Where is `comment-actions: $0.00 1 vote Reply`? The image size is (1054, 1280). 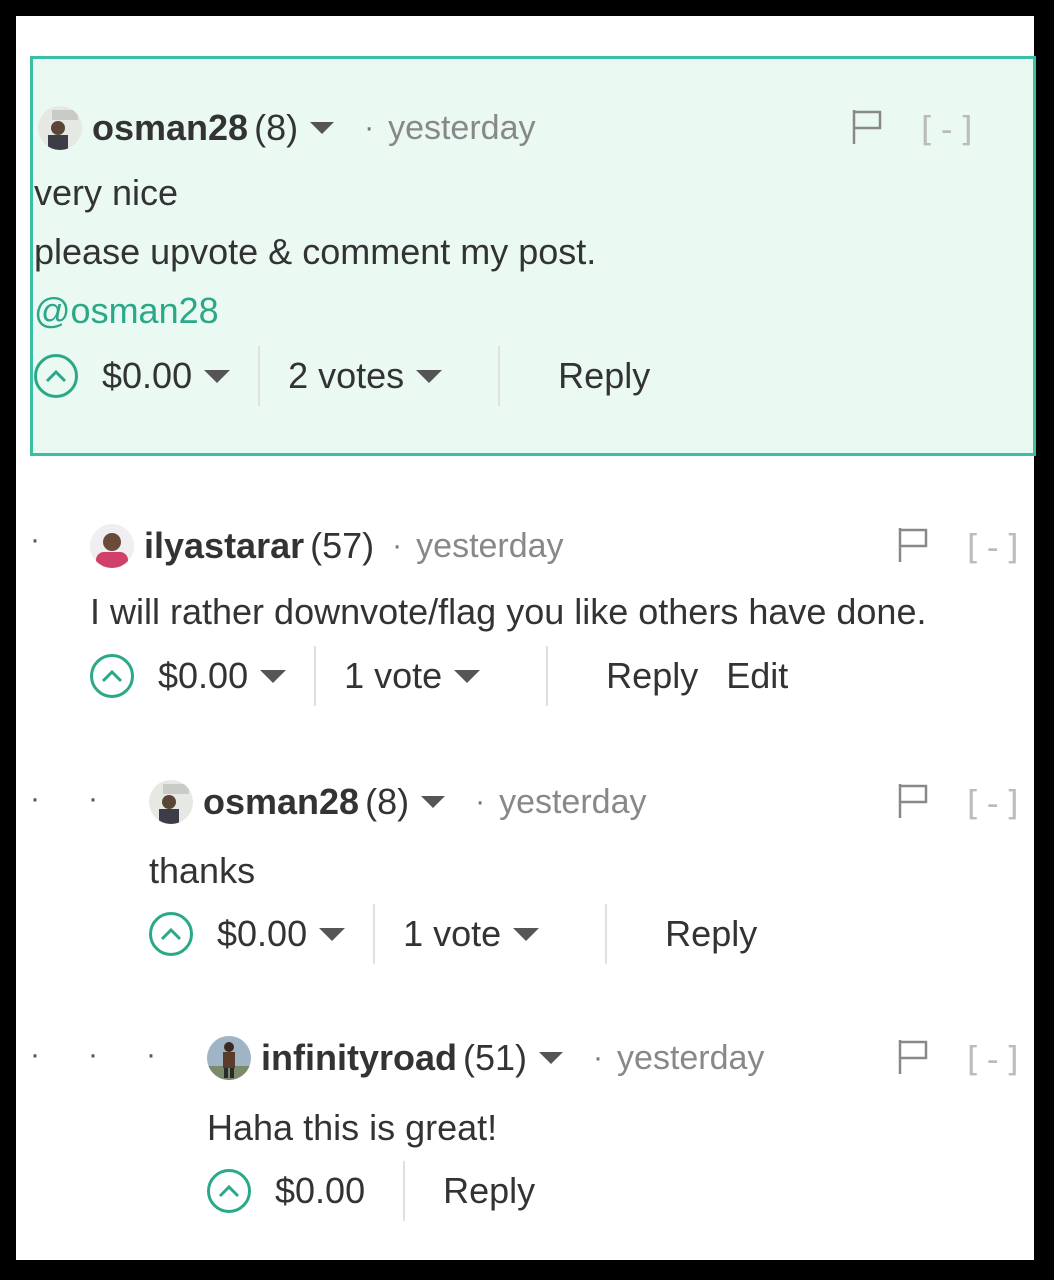 comment-actions: $0.00 1 vote Reply is located at coordinates (453, 934).